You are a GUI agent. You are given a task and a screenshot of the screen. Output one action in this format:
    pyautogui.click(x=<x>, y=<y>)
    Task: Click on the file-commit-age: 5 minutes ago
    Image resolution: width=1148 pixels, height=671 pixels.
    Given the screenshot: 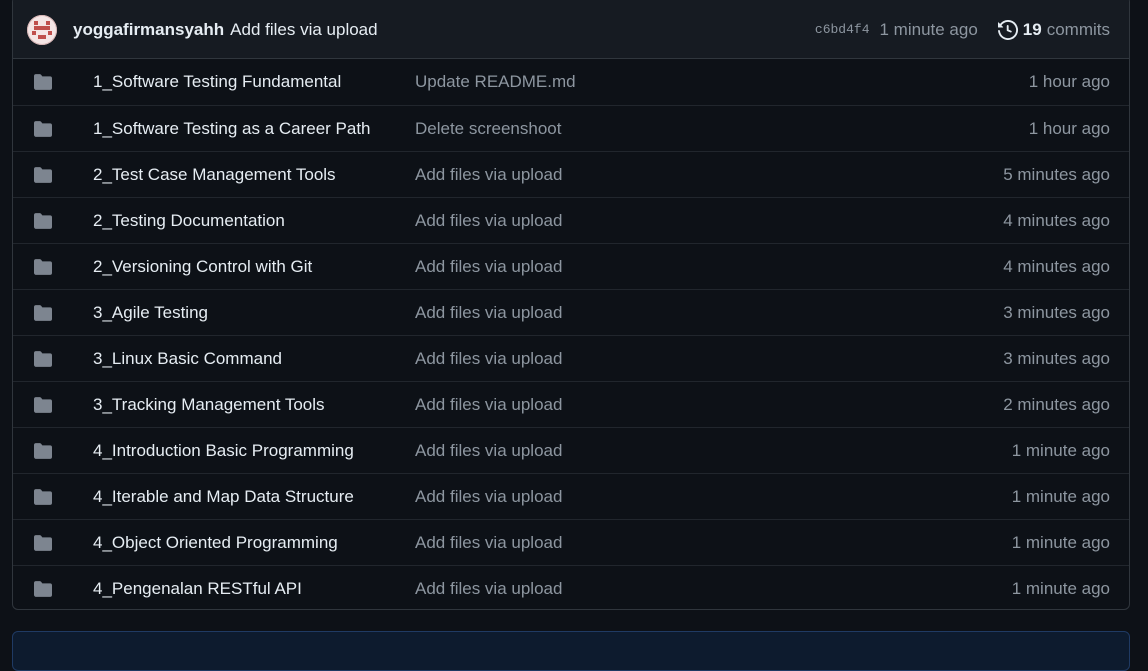 What is the action you would take?
    pyautogui.click(x=1056, y=174)
    